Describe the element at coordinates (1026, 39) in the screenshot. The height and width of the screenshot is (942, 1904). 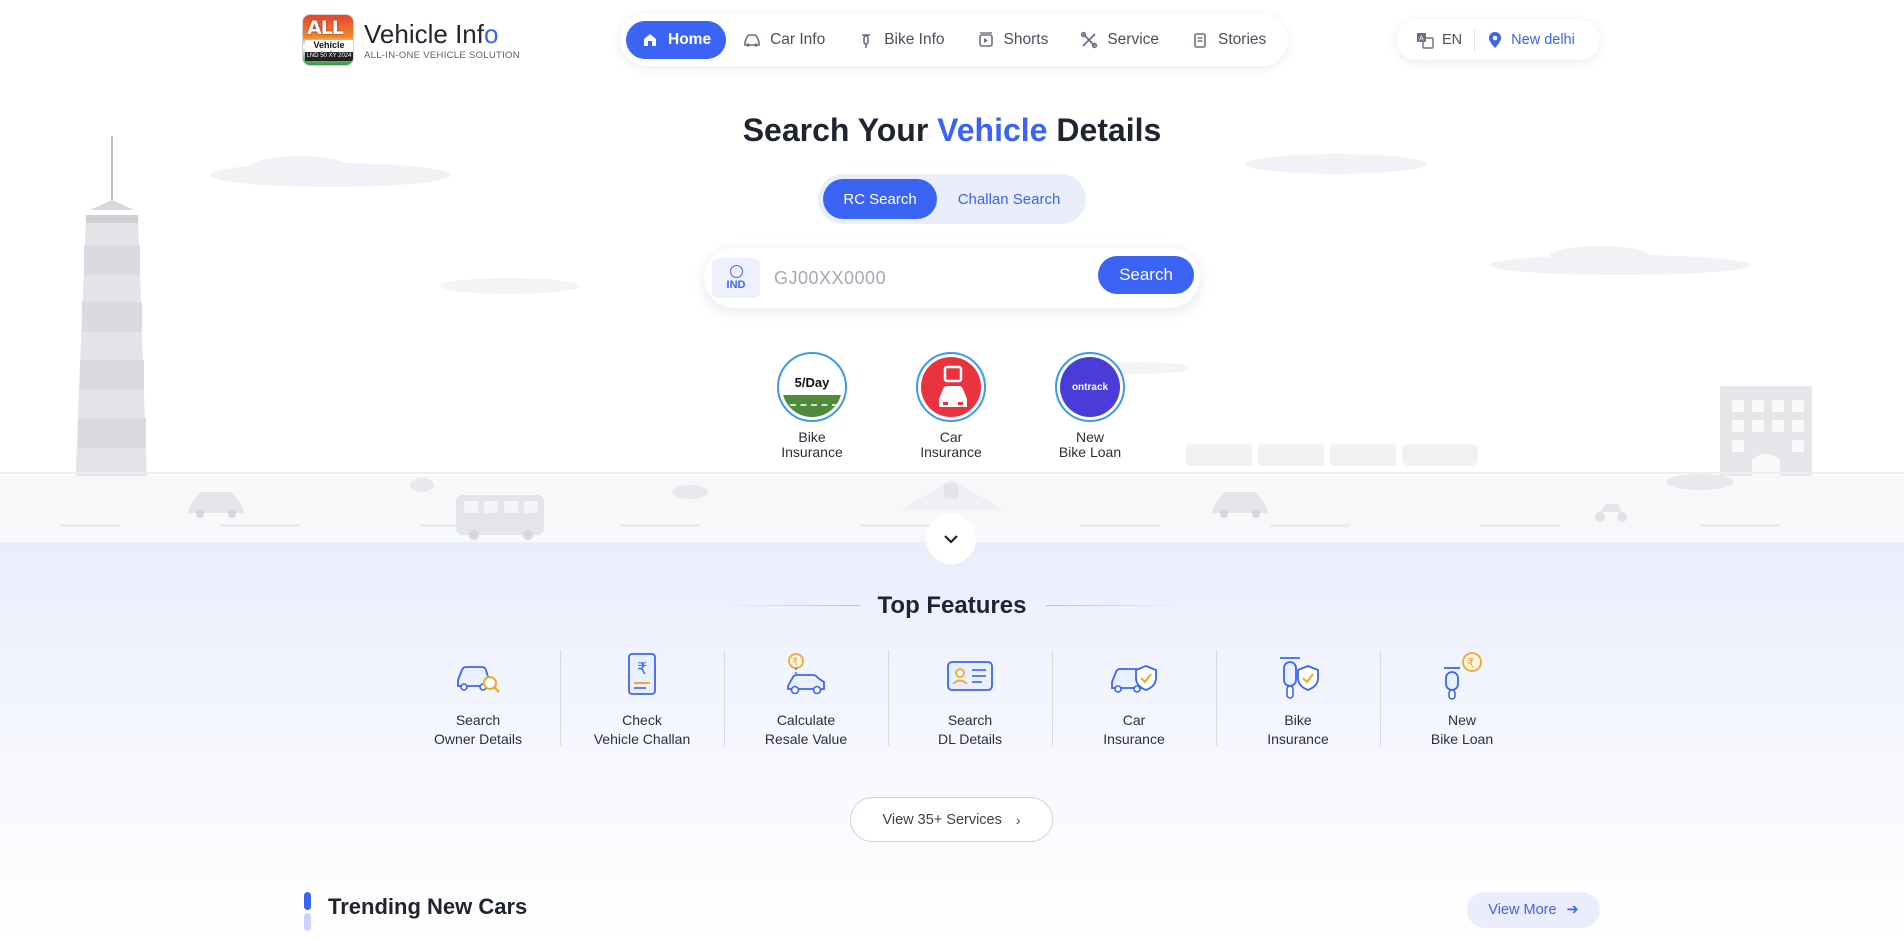
I see `nav-item-label: Shorts` at that location.